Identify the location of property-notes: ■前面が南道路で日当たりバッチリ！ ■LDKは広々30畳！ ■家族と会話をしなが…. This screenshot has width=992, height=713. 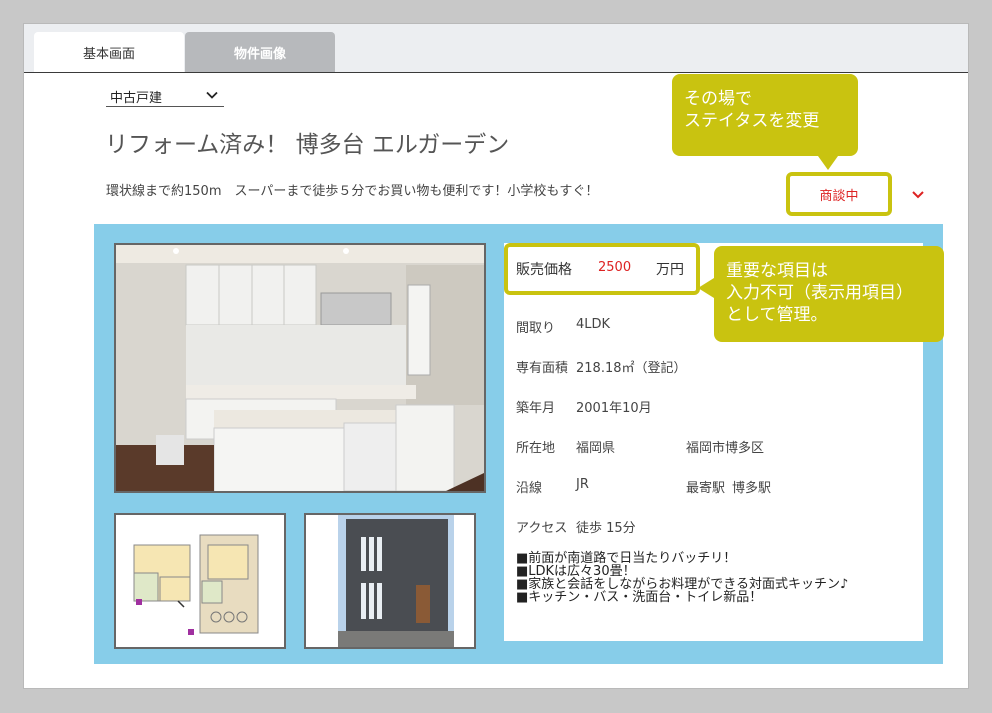
(682, 578).